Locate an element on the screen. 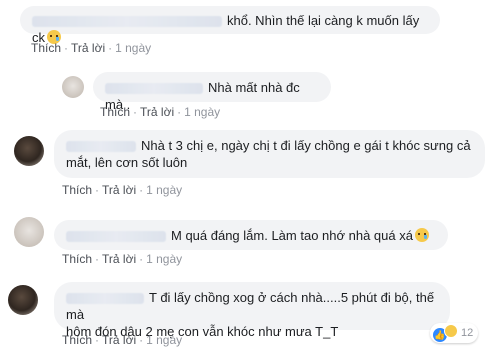 The image size is (491, 347). crying-face-icon is located at coordinates (421, 235).